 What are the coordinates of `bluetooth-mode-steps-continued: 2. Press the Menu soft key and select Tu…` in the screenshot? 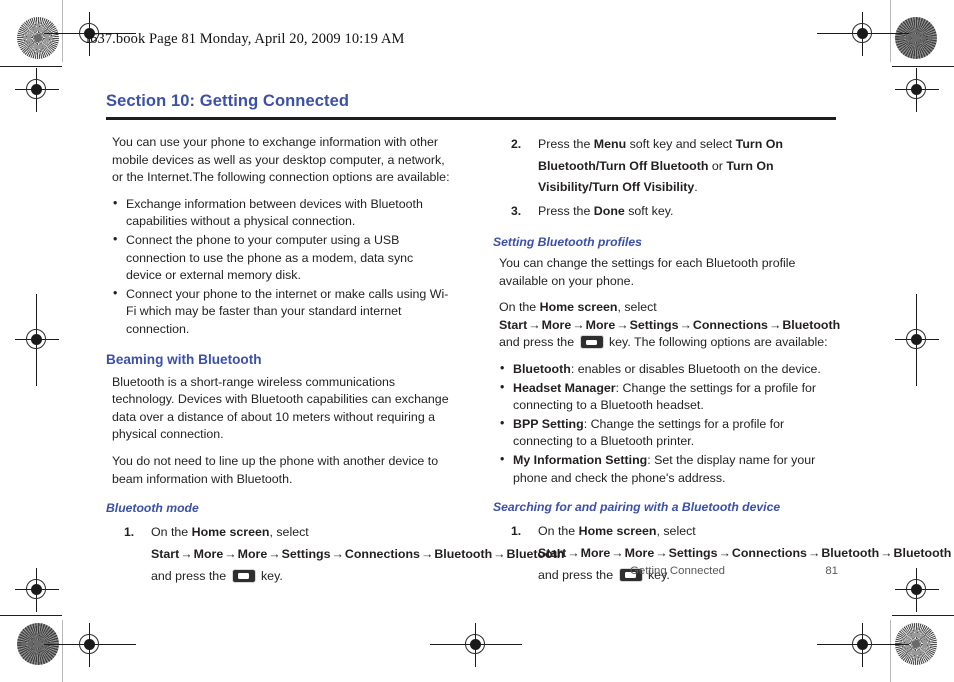 It's located at (665, 178).